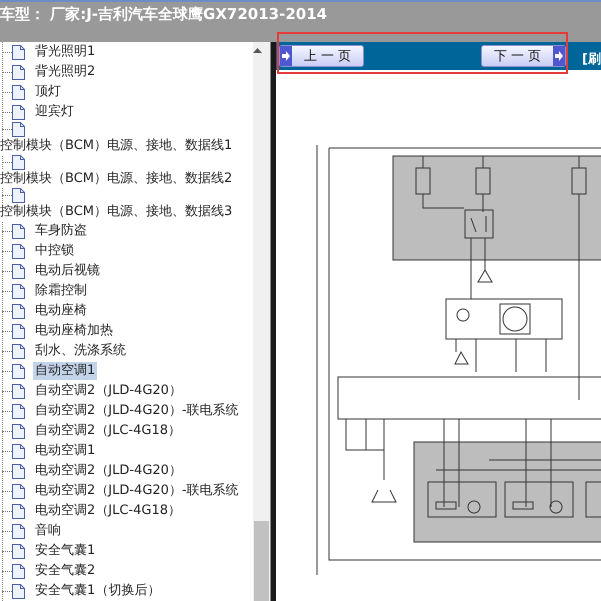 This screenshot has height=601, width=601. I want to click on tree-item: 安全气囊2, so click(65, 571).